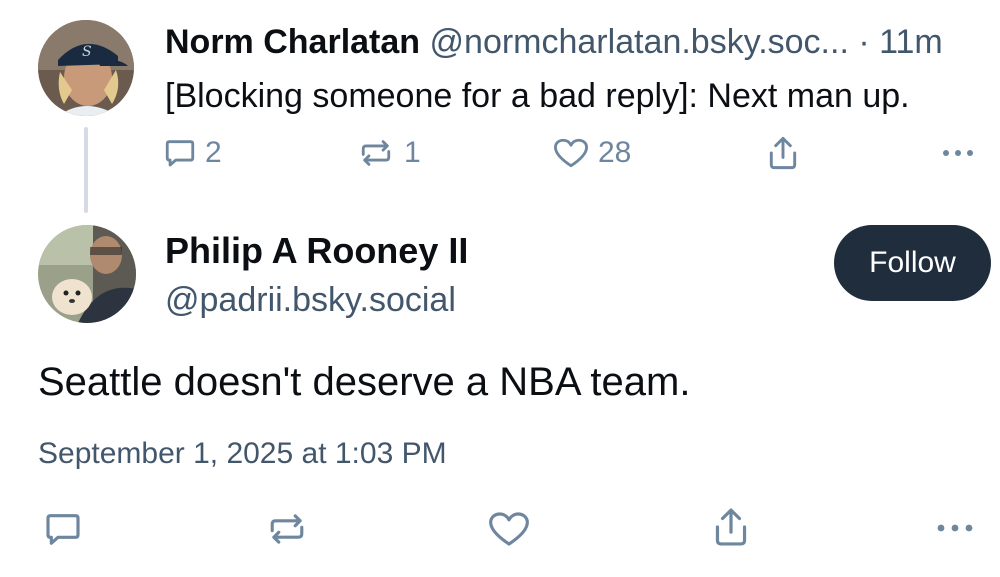 This screenshot has height=577, width=1000. Describe the element at coordinates (213, 152) in the screenshot. I see `parent-reply-count: 2` at that location.